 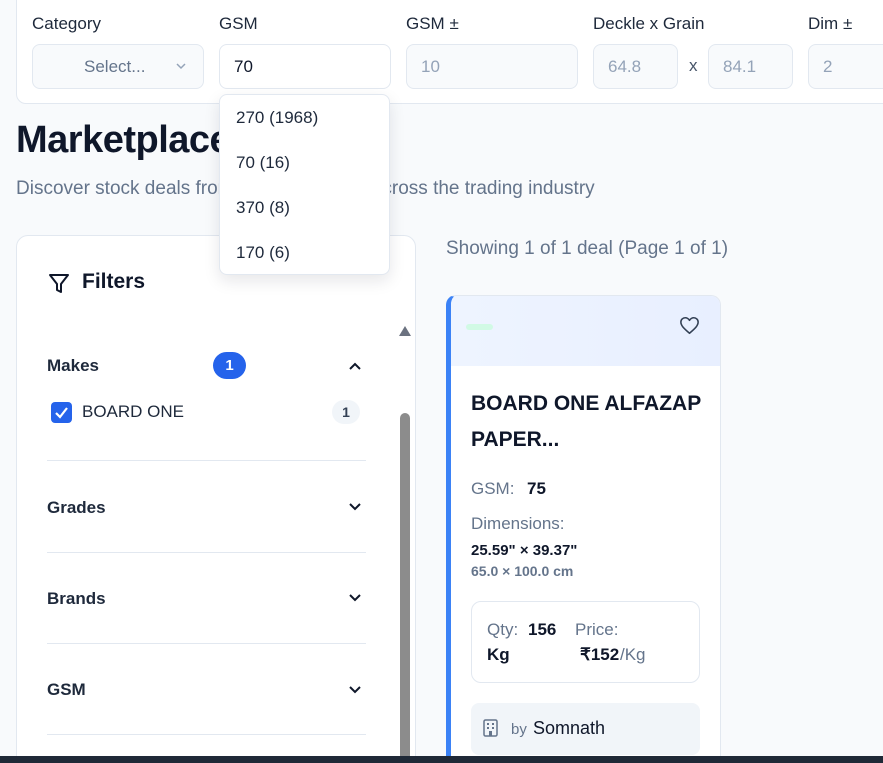 What do you see at coordinates (750, 66) in the screenshot?
I see `grain-input: 84.1` at bounding box center [750, 66].